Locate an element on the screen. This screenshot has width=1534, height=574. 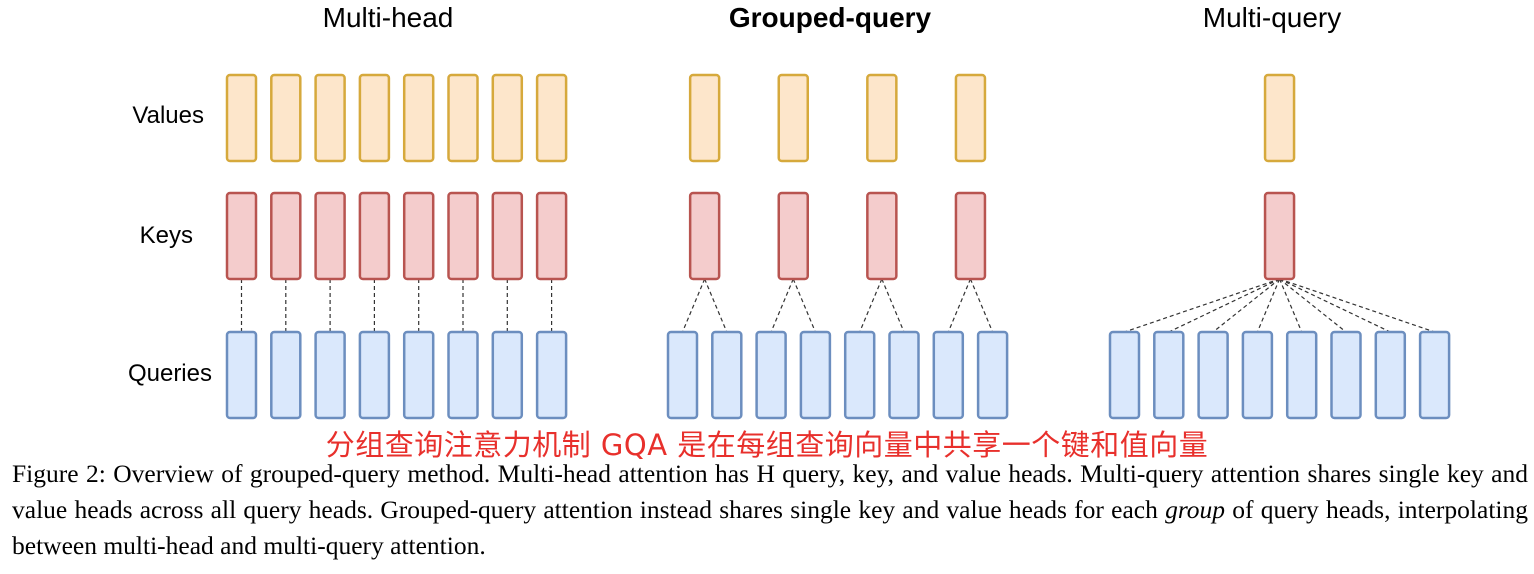
multi-query-key-head is located at coordinates (1279, 236).